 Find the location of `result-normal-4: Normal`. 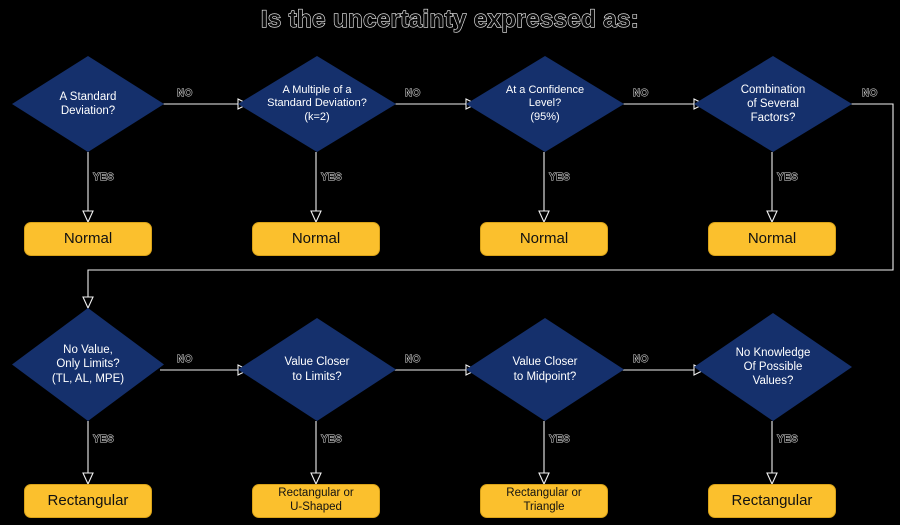

result-normal-4: Normal is located at coordinates (772, 239).